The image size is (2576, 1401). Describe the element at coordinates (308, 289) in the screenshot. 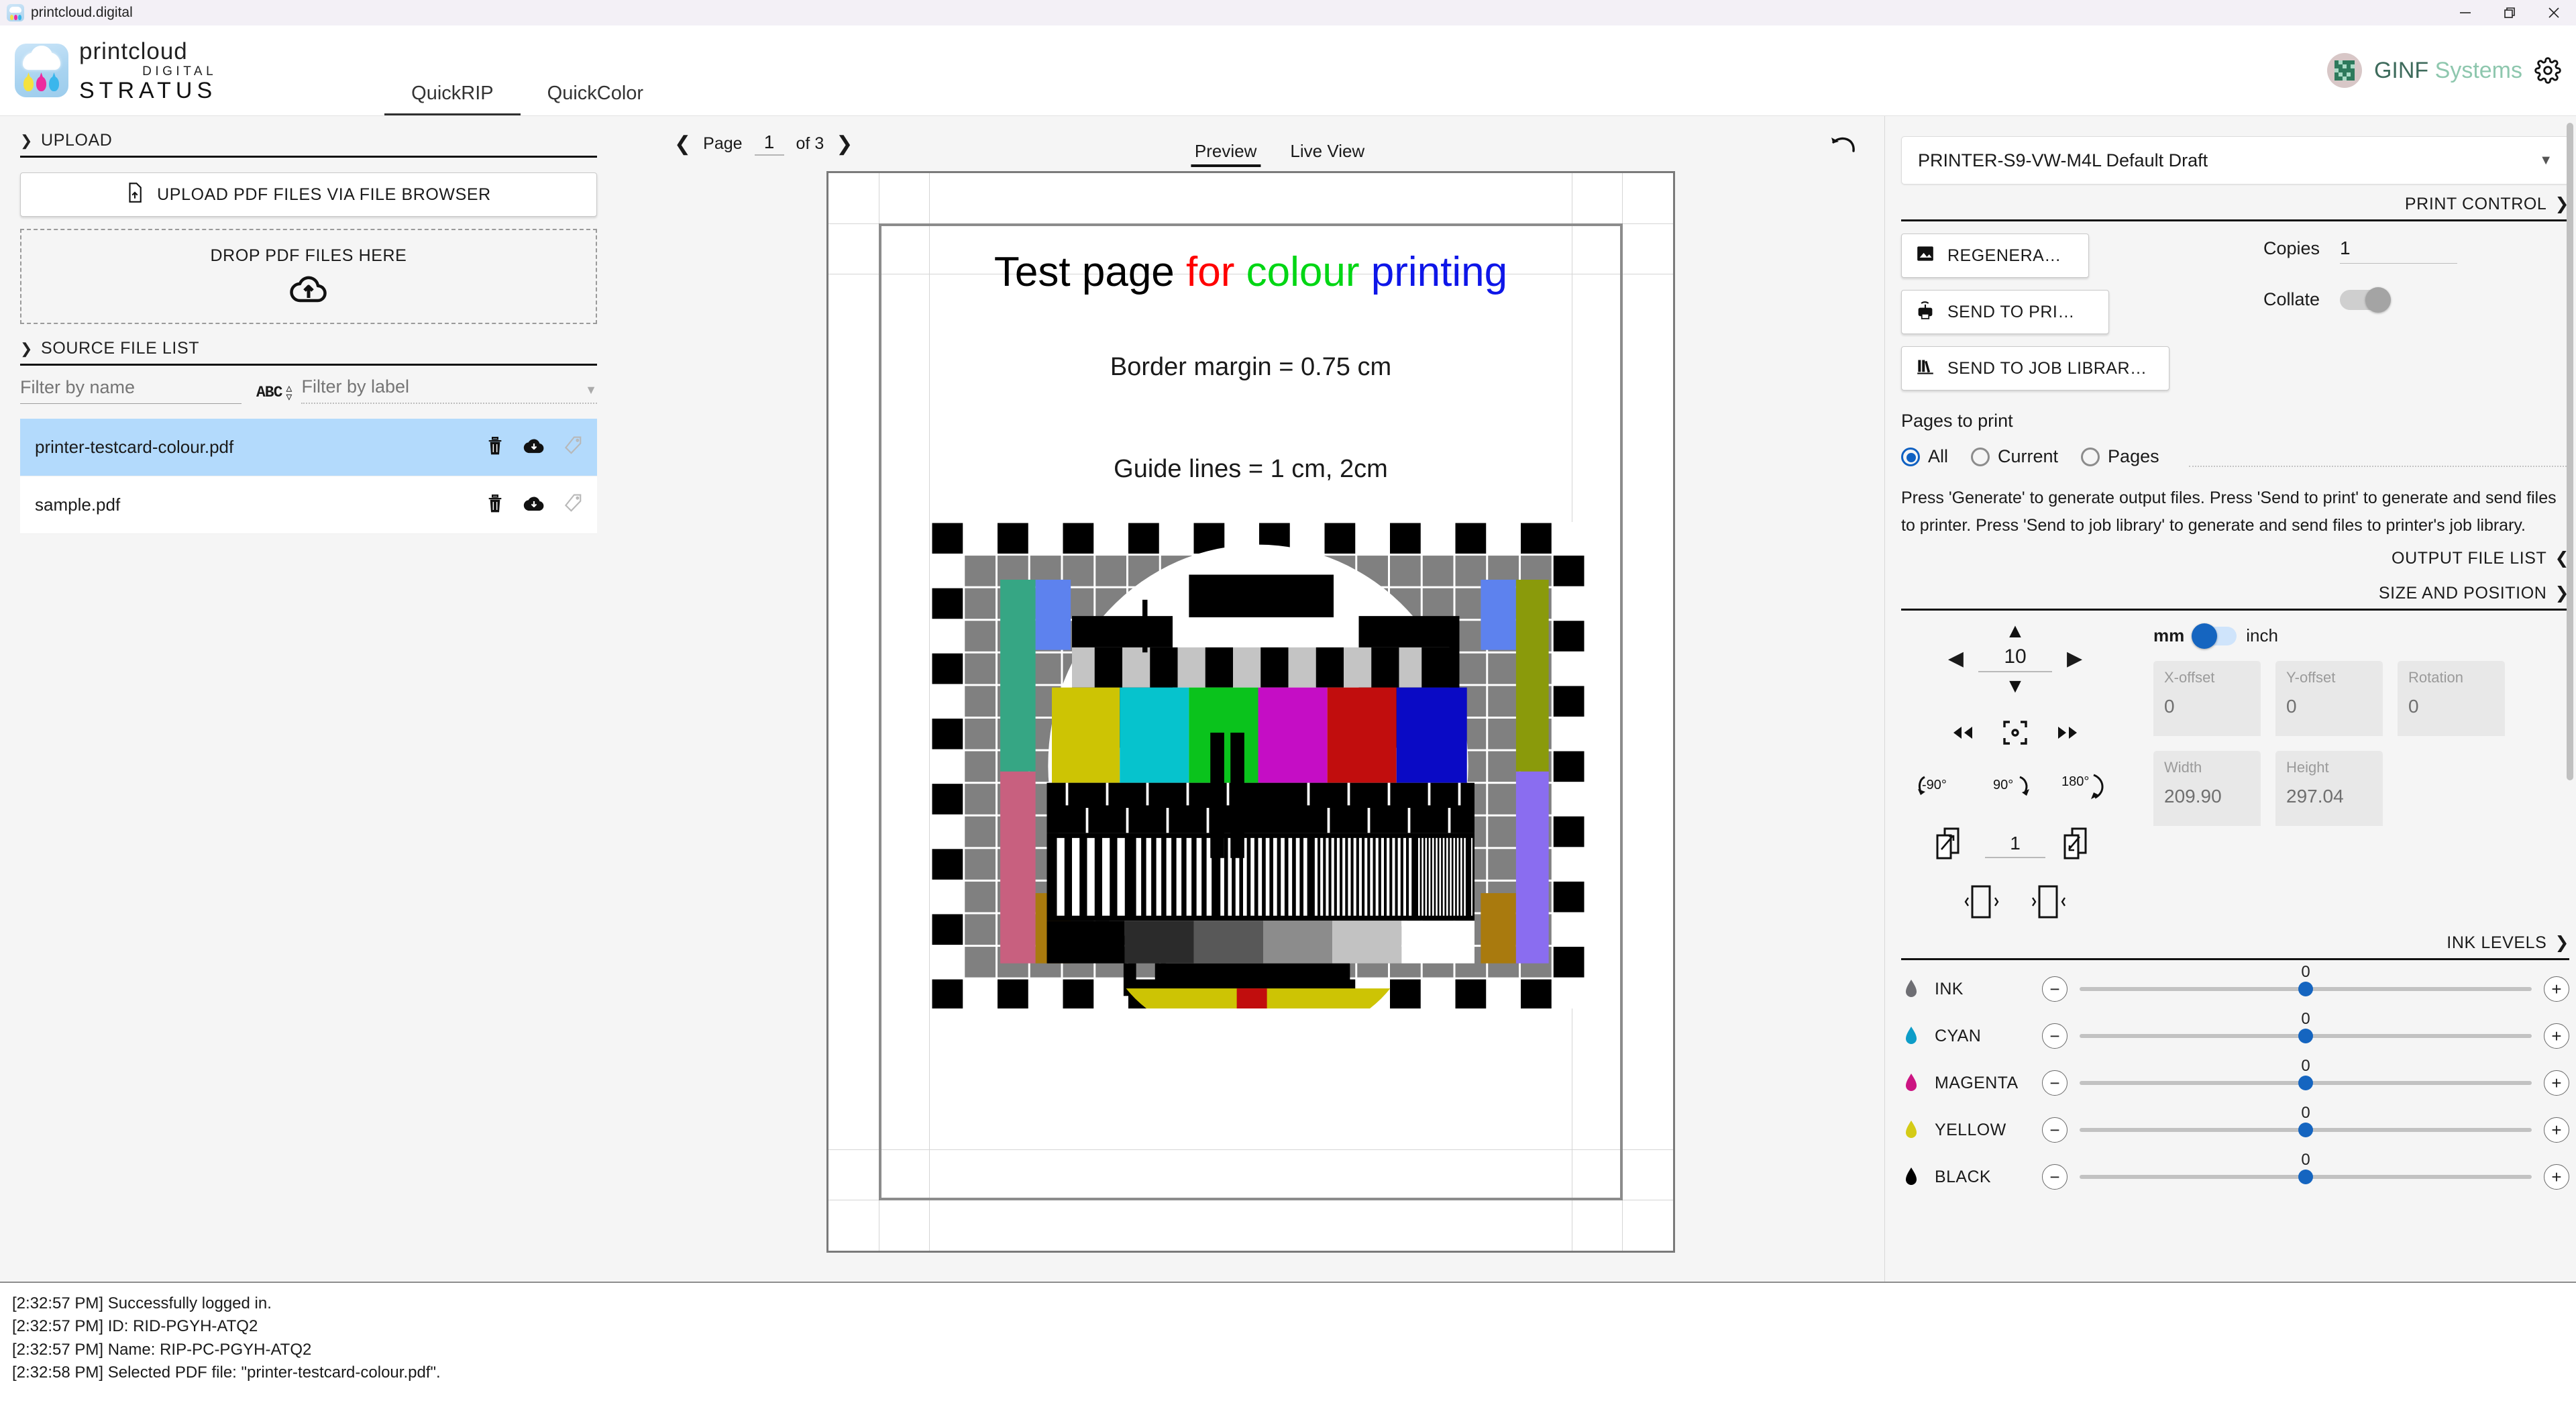

I see `cloud-upload-icon` at that location.